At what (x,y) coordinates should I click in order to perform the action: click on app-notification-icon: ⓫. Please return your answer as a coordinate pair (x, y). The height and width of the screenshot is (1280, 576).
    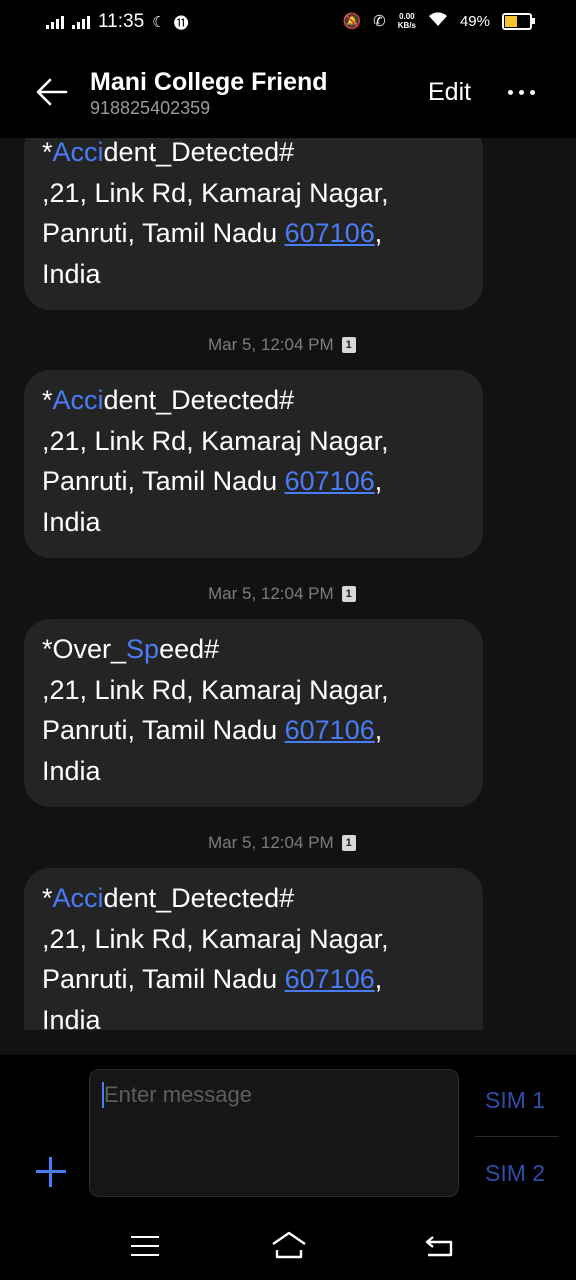
    Looking at the image, I should click on (181, 23).